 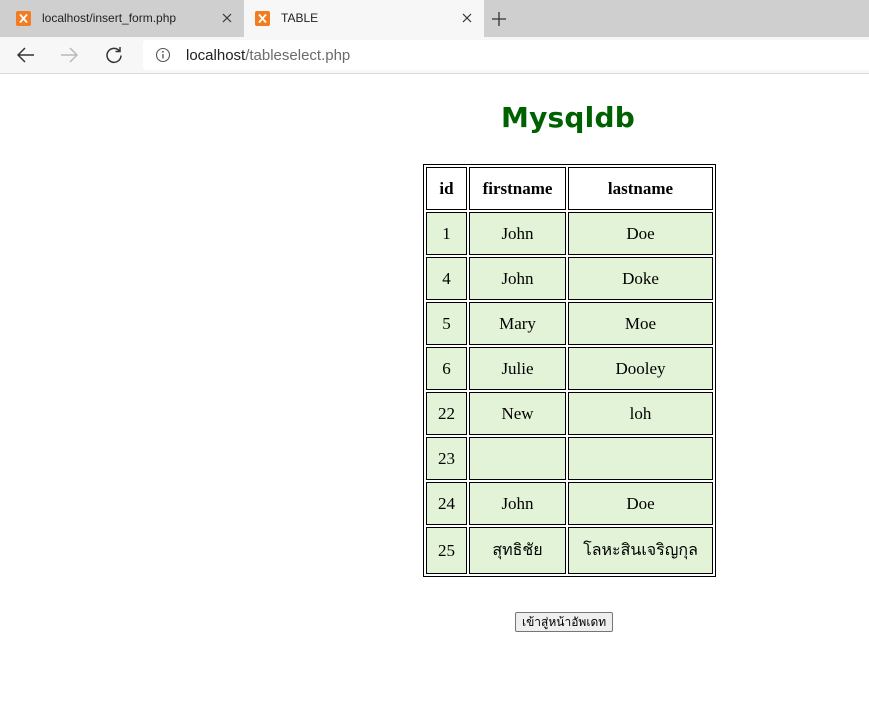 I want to click on table-row: 5 Mary Moe, so click(x=569, y=323).